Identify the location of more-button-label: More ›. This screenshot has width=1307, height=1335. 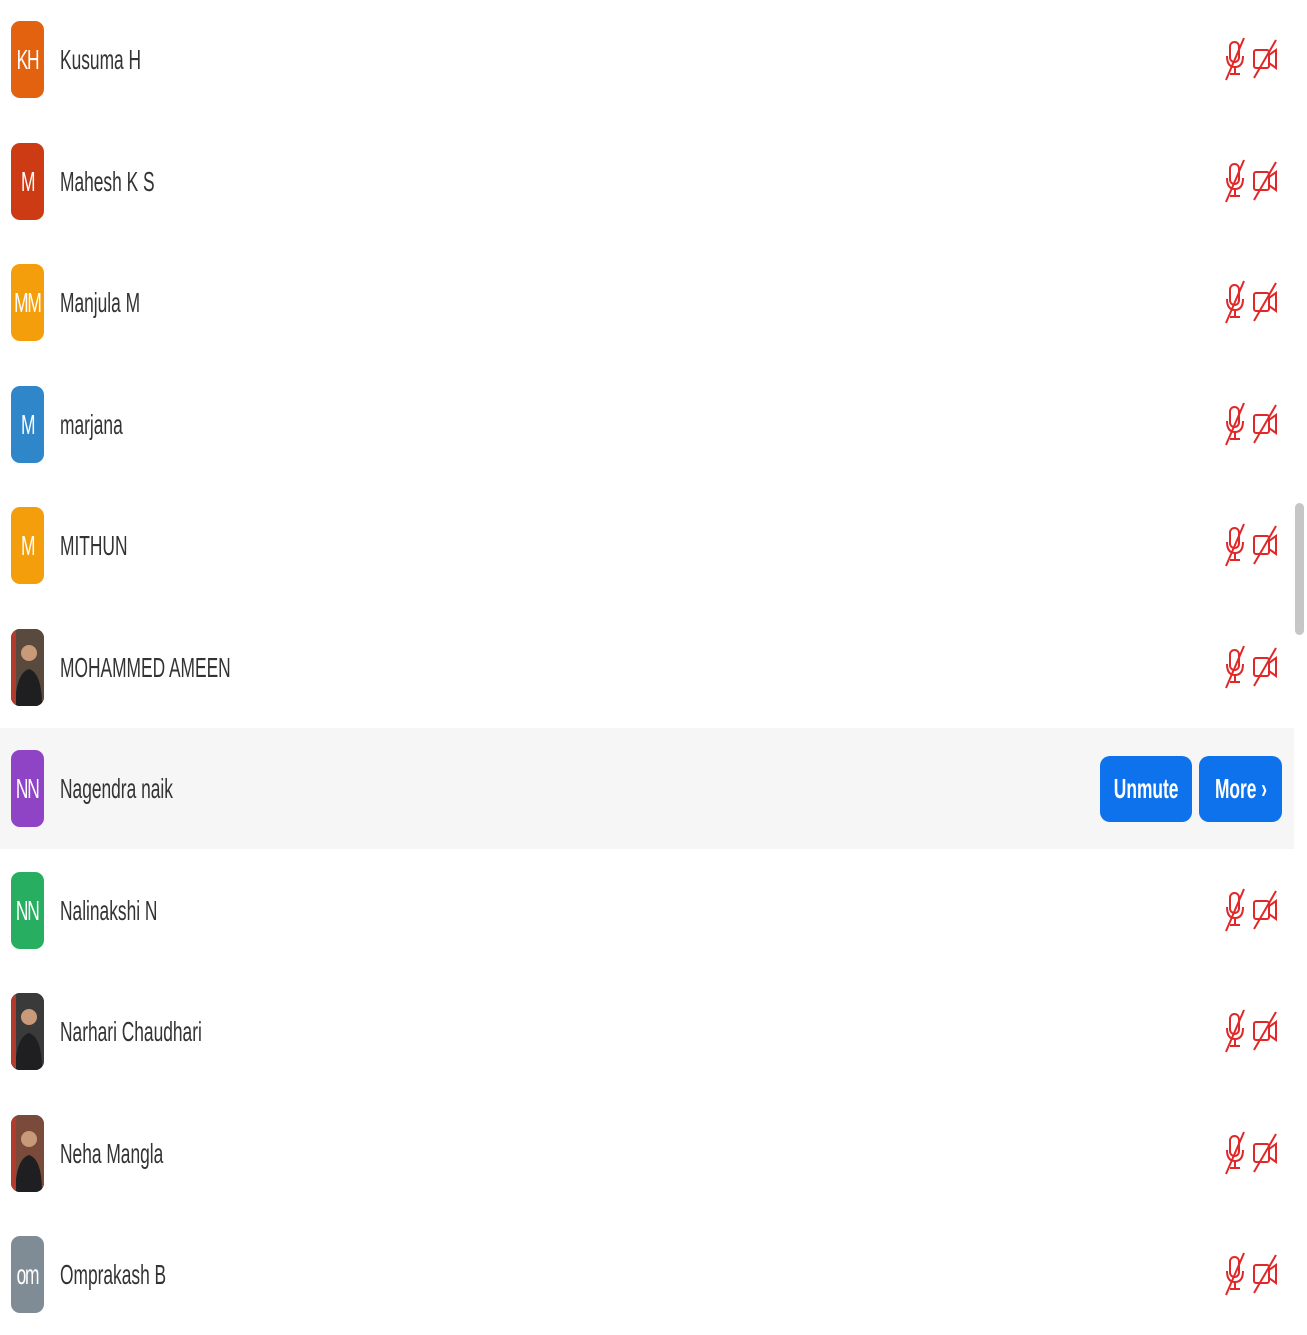
(1240, 788).